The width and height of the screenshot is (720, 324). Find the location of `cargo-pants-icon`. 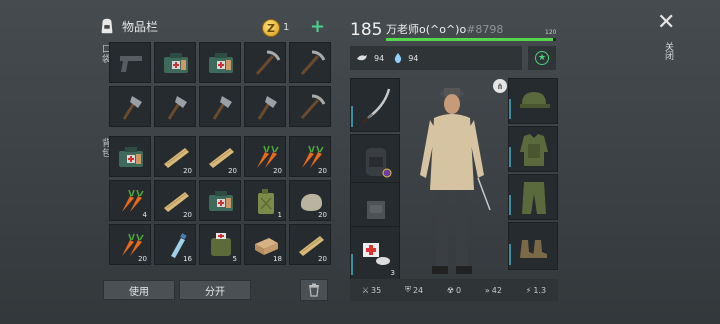

cargo-pants-icon is located at coordinates (534, 198).